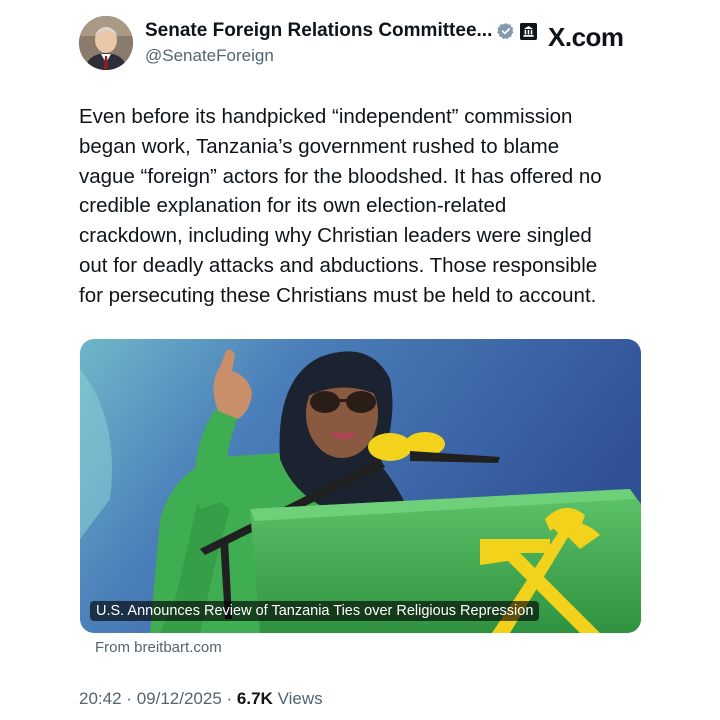 This screenshot has width=720, height=720. What do you see at coordinates (529, 31) in the screenshot?
I see `government-building-icon` at bounding box center [529, 31].